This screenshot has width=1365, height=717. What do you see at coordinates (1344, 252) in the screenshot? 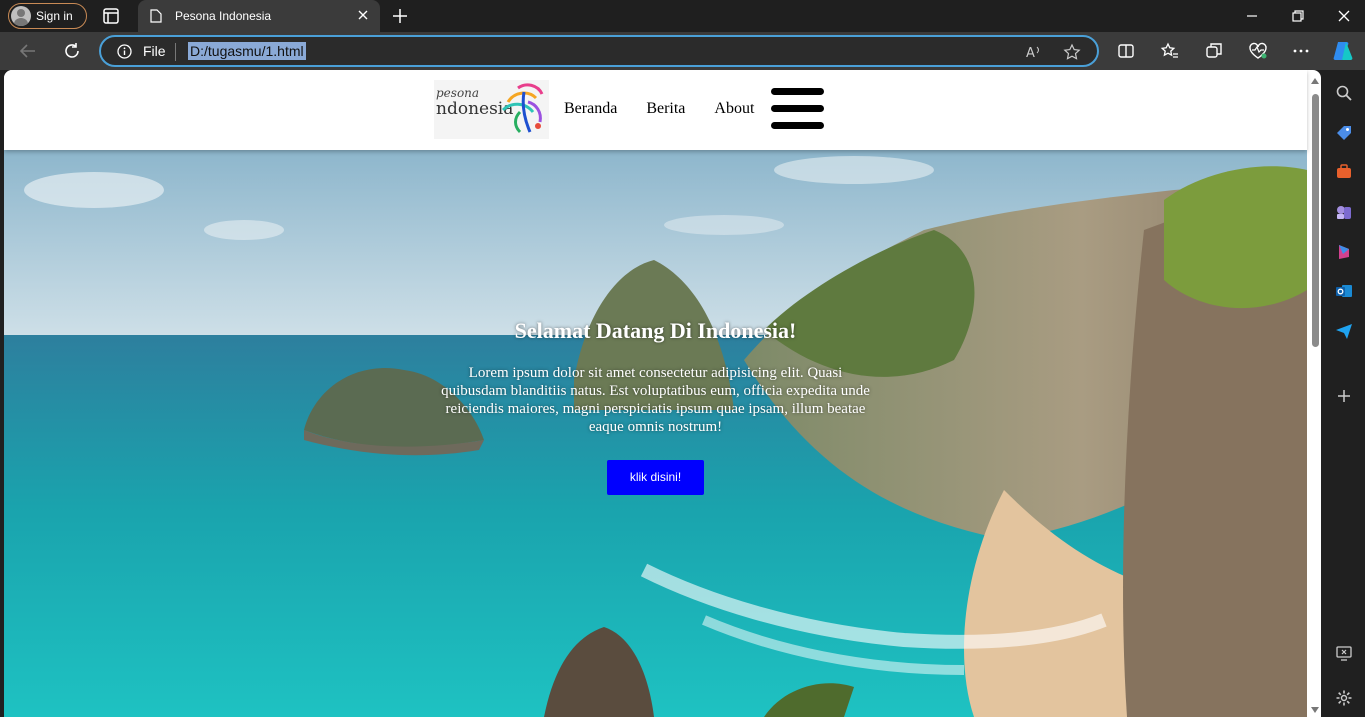
I see `office-icon` at bounding box center [1344, 252].